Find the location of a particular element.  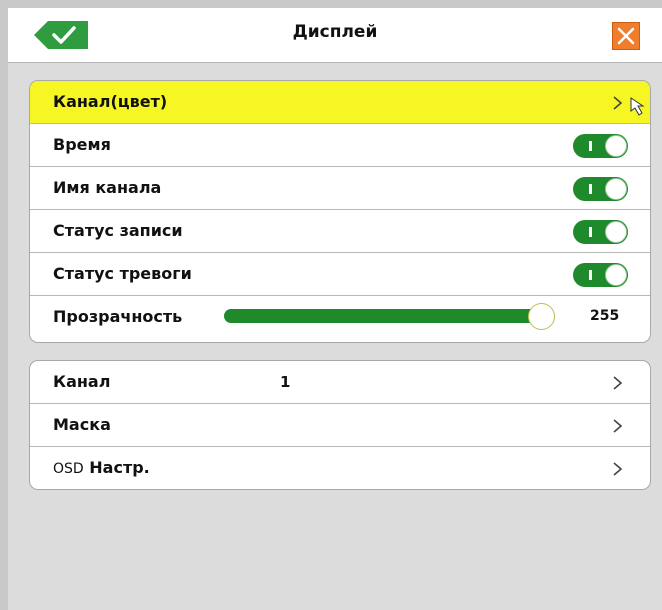

osd-prefix: OSD is located at coordinates (68, 469).